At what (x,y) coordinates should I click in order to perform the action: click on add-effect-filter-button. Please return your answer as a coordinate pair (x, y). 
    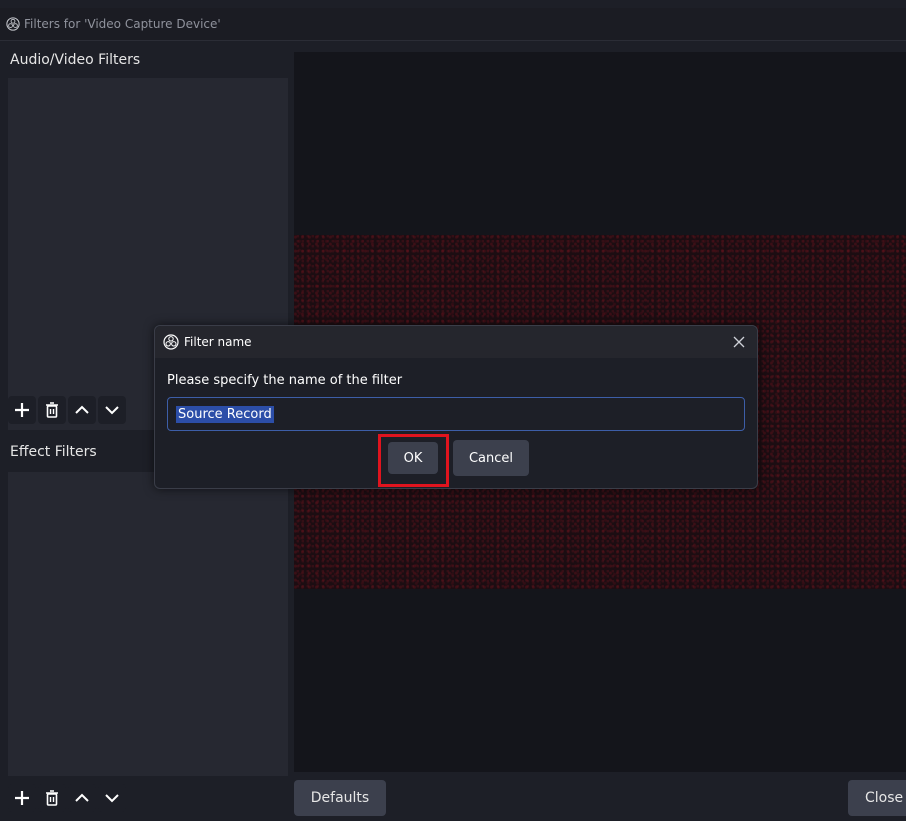
    Looking at the image, I should click on (22, 798).